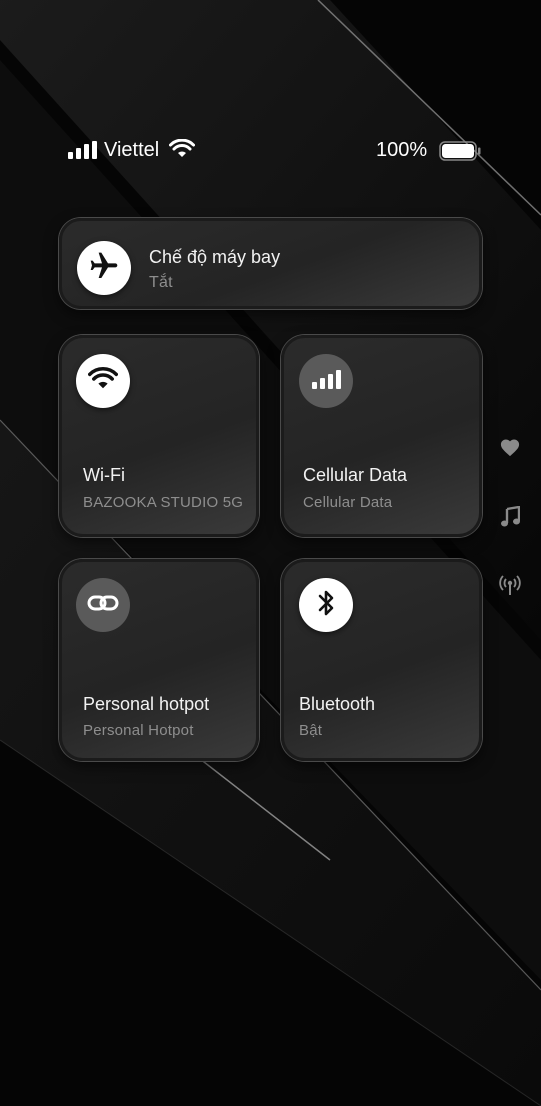 The height and width of the screenshot is (1106, 541). What do you see at coordinates (104, 475) in the screenshot?
I see `wifi-title: Wi-Fi` at bounding box center [104, 475].